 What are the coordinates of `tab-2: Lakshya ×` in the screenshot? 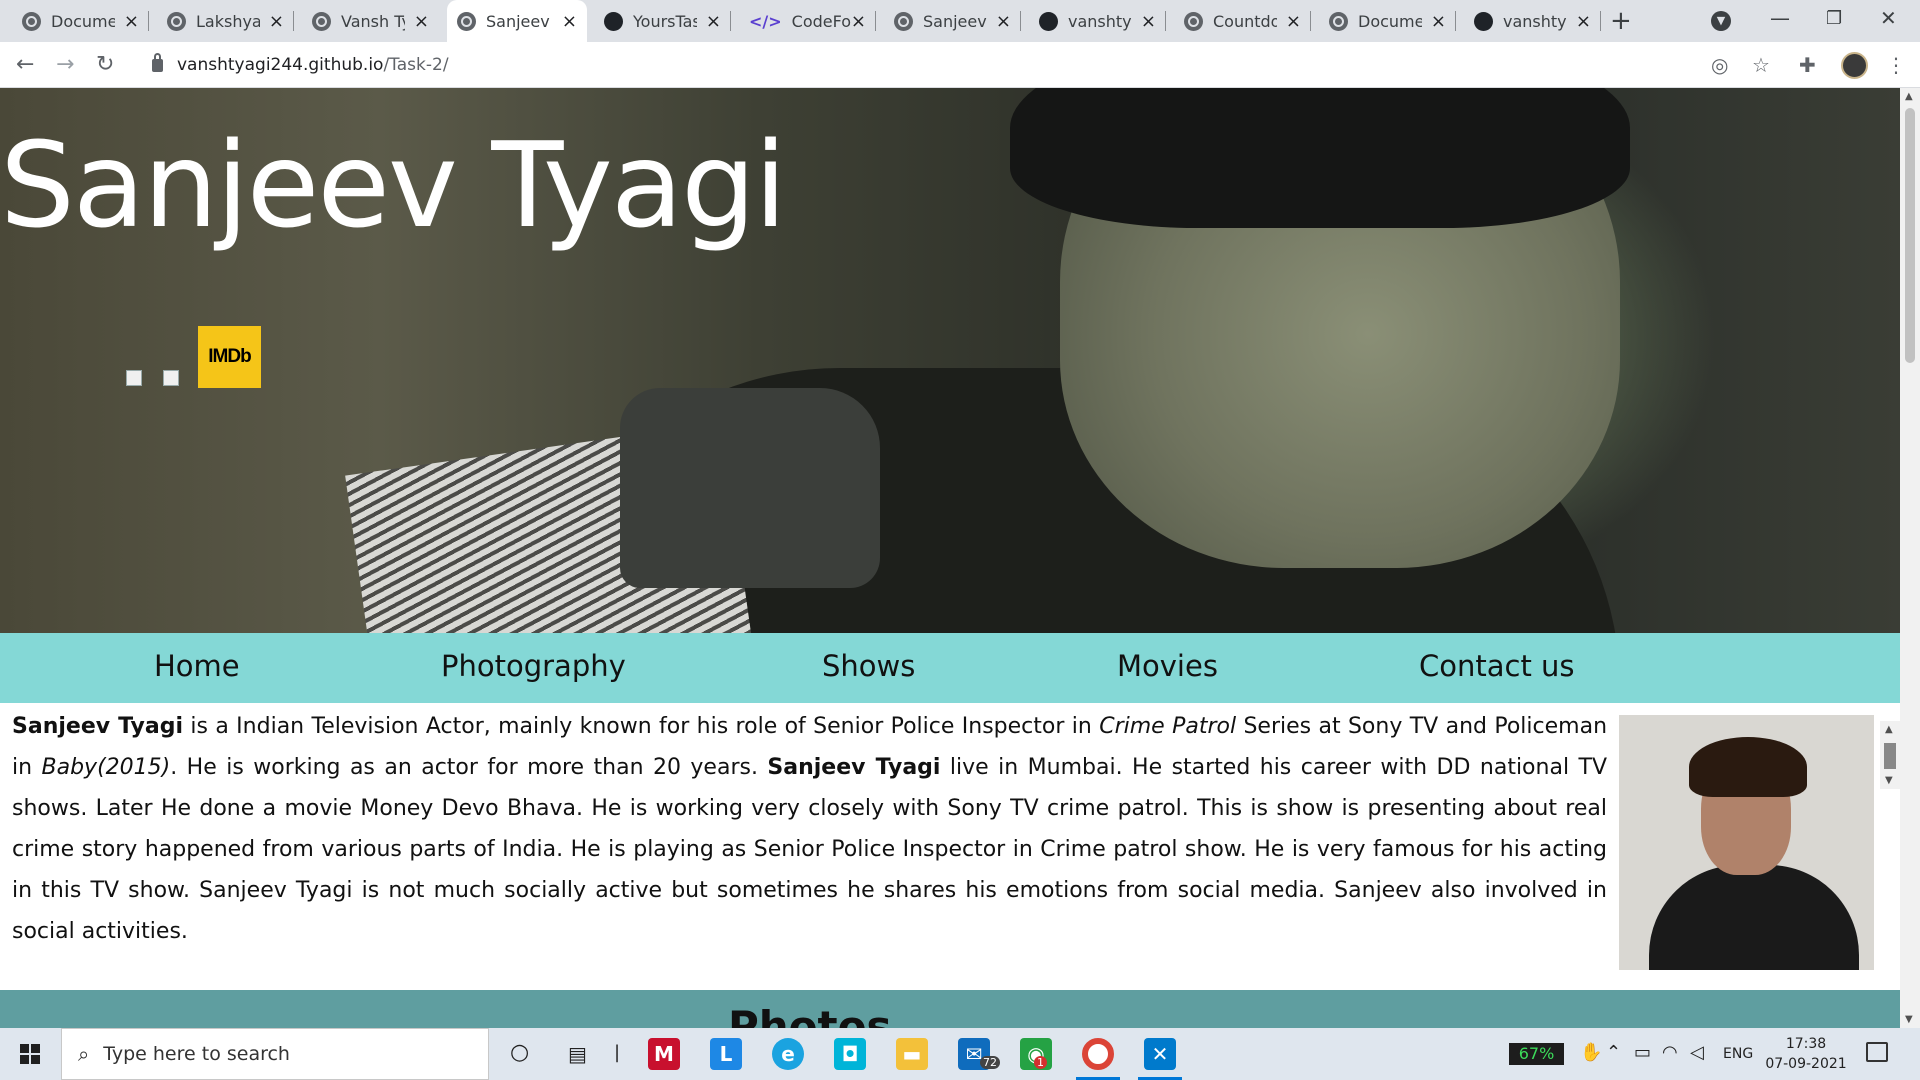 It's located at (225, 21).